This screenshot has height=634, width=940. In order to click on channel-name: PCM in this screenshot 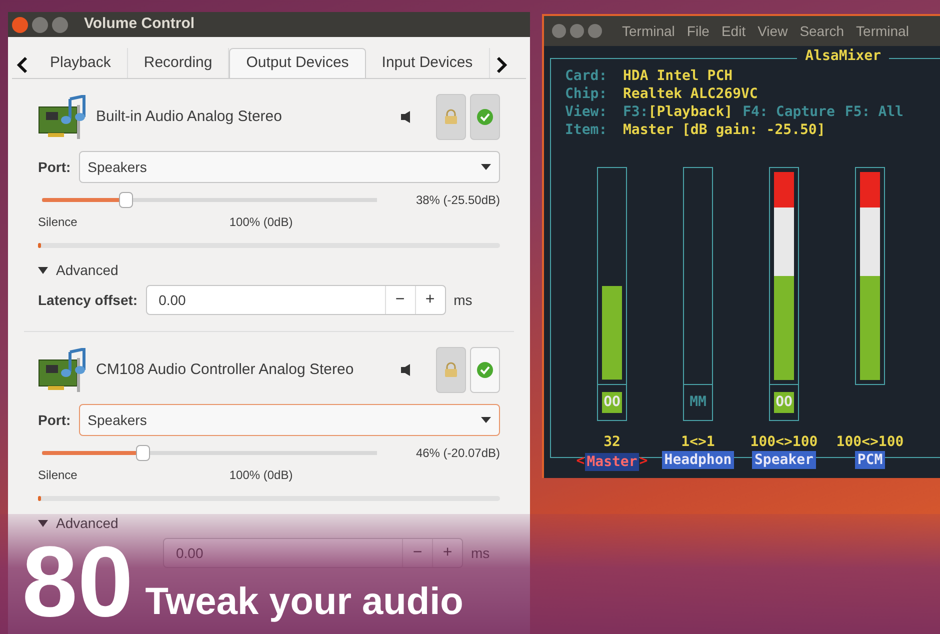, I will do `click(870, 460)`.